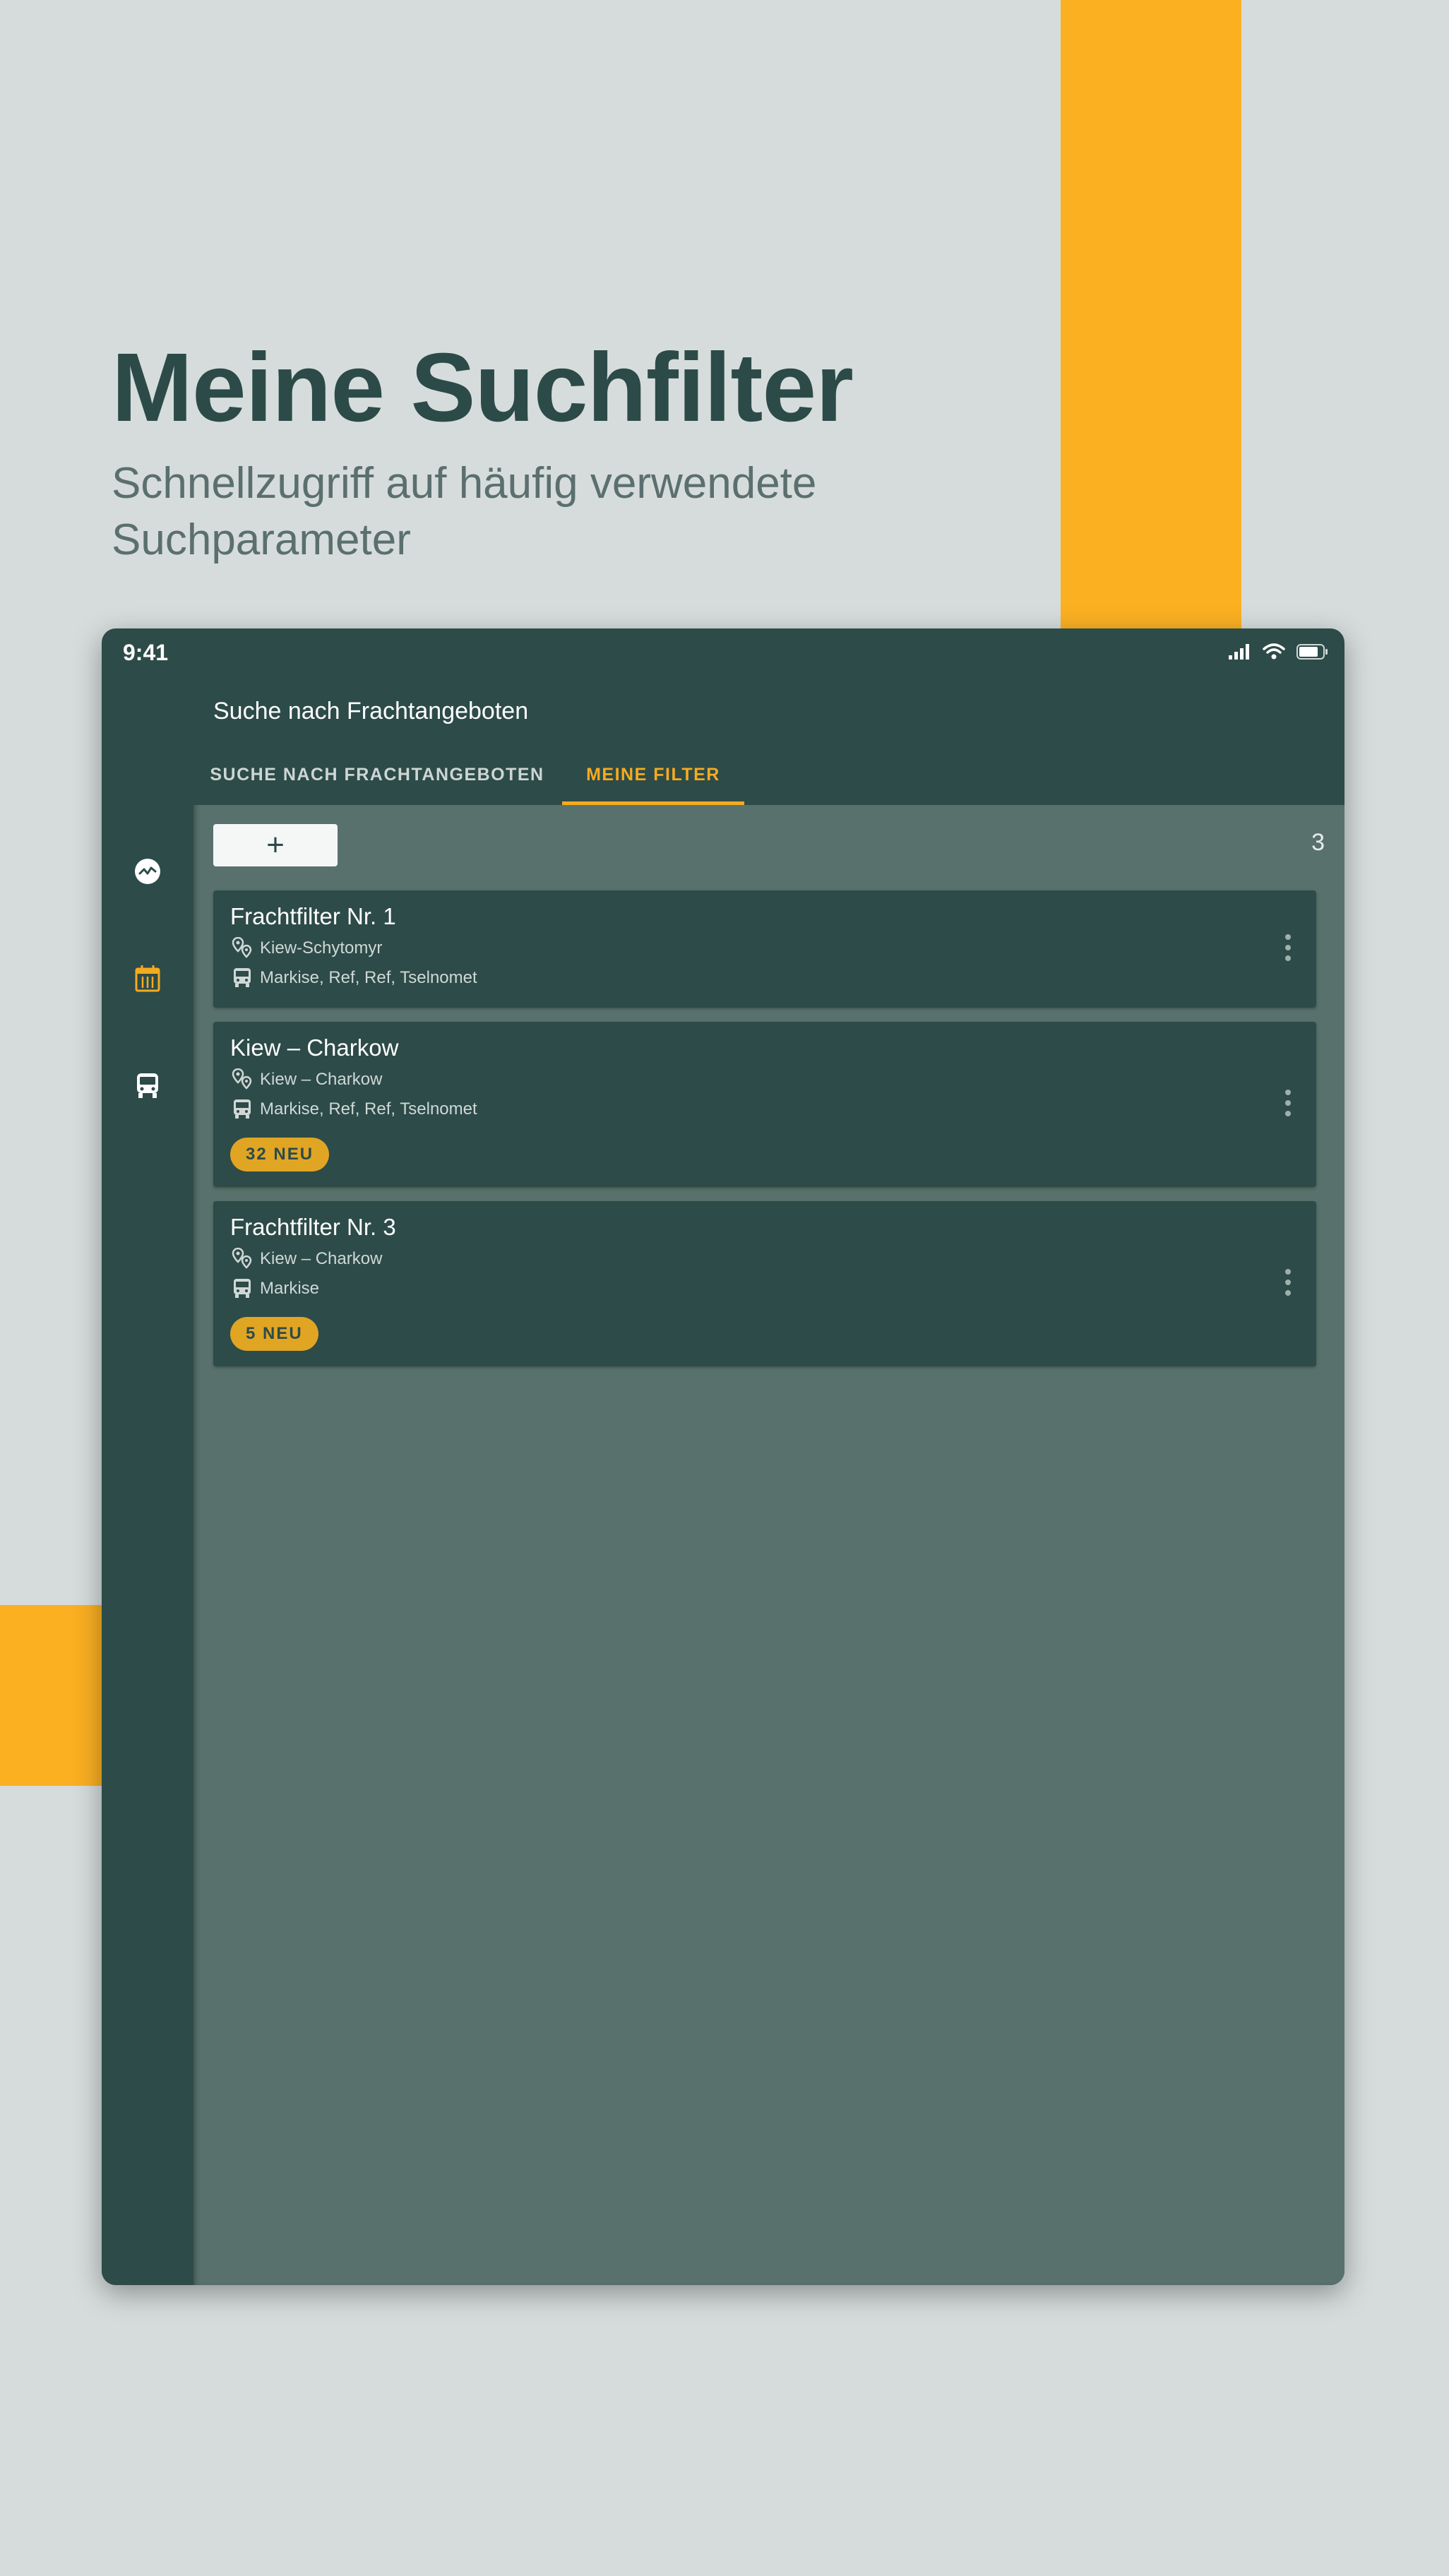 Image resolution: width=1449 pixels, height=2576 pixels. I want to click on battery-icon, so click(1312, 653).